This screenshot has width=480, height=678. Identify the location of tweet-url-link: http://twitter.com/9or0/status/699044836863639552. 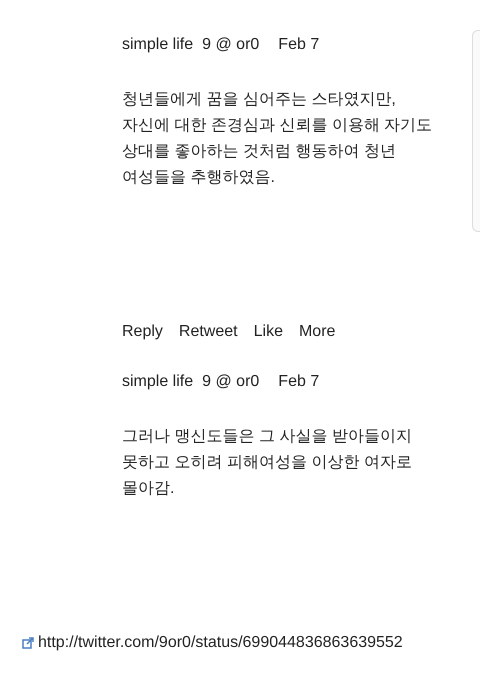
(220, 643).